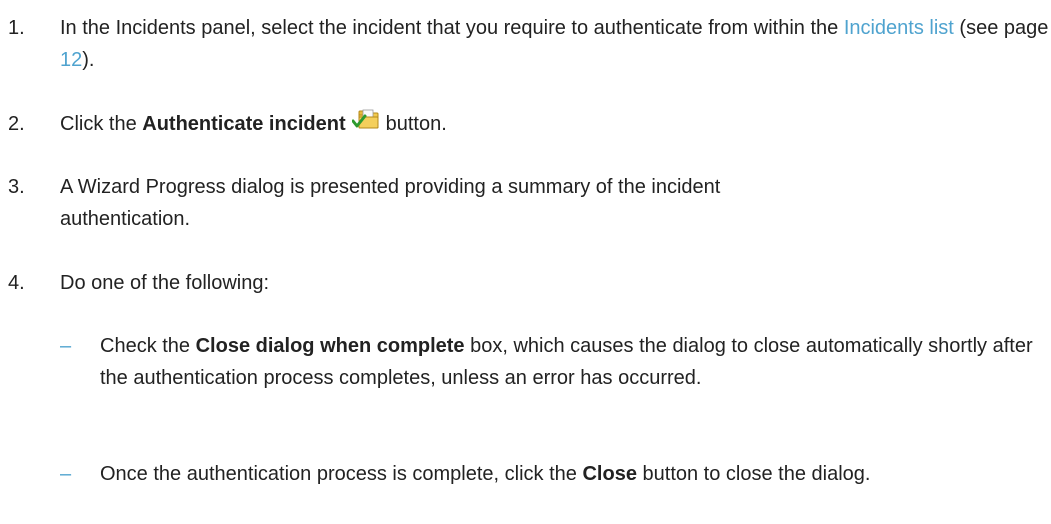 This screenshot has height=524, width=1051. I want to click on step-text-part: button., so click(416, 124).